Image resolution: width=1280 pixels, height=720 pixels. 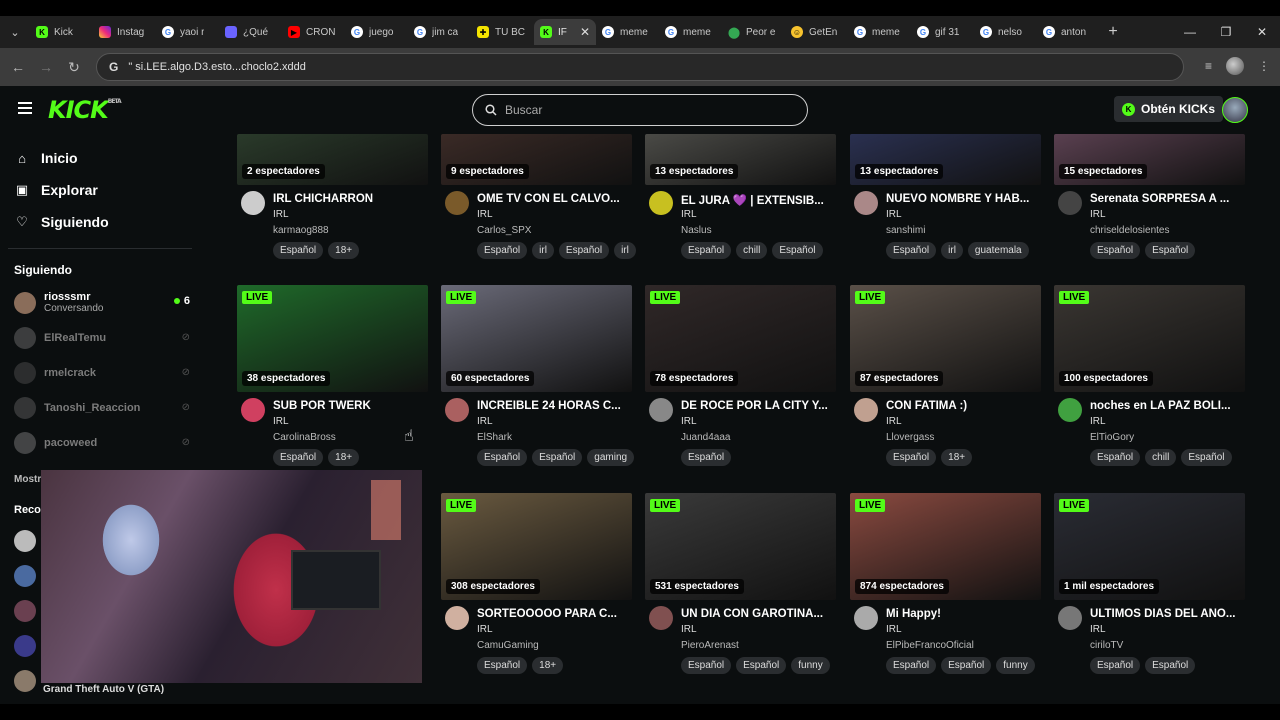 I want to click on followed-channel: pacoweed ⊘, so click(x=100, y=442).